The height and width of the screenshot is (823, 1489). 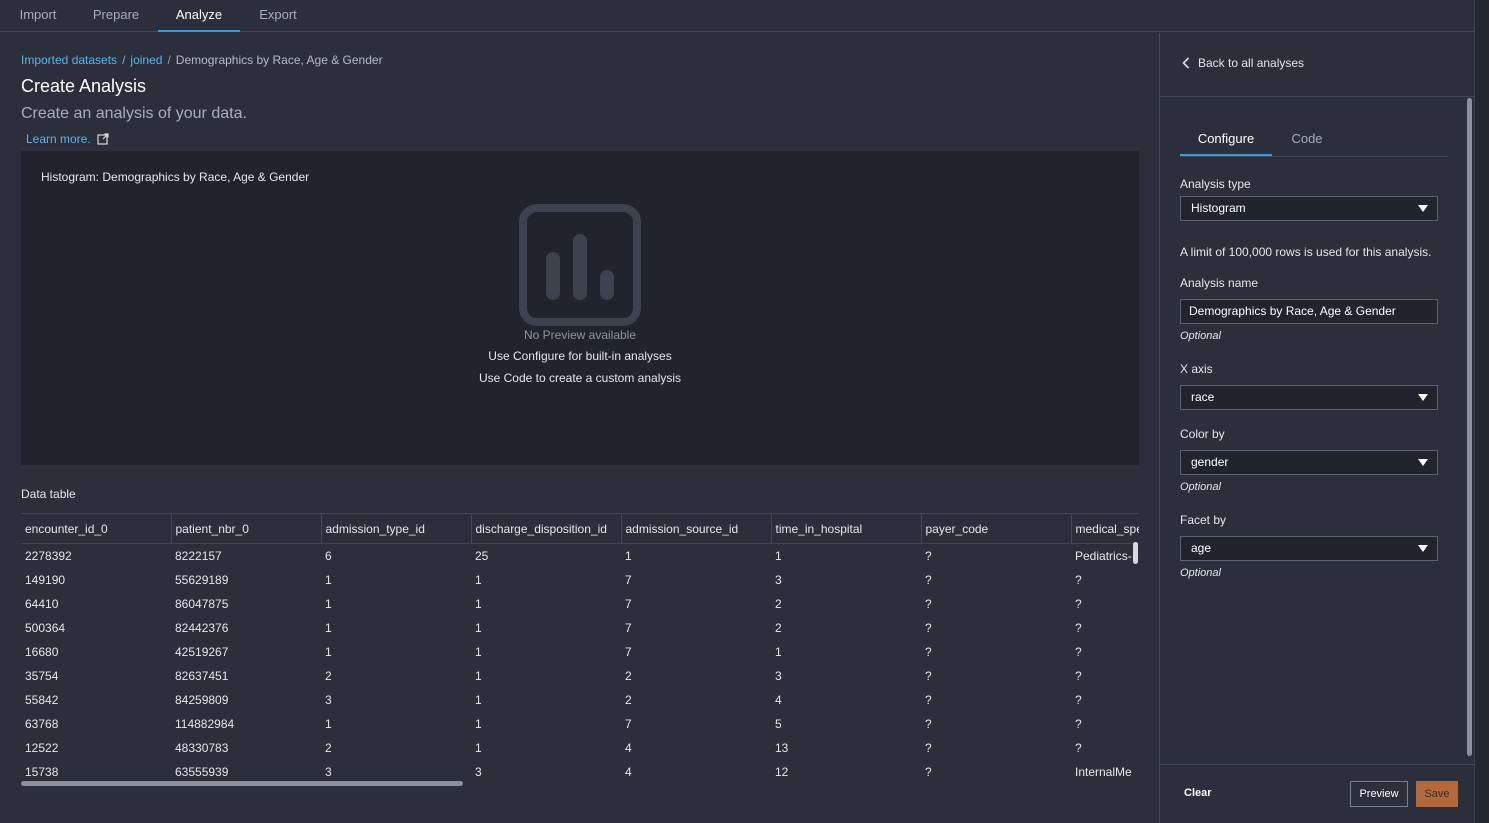 I want to click on hint-configure: Use Configure for built-in analyses, so click(x=580, y=356).